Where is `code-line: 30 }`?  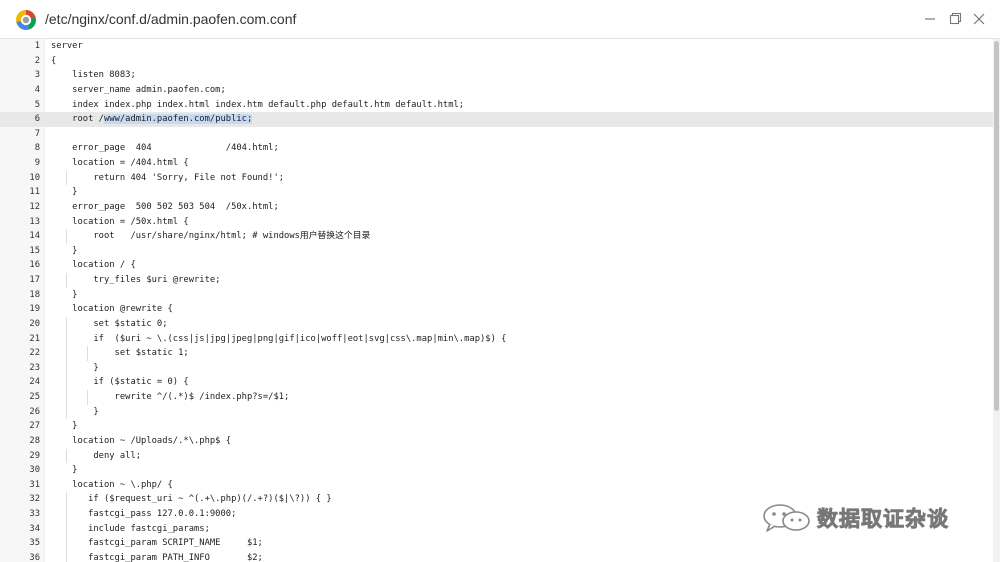 code-line: 30 } is located at coordinates (496, 470).